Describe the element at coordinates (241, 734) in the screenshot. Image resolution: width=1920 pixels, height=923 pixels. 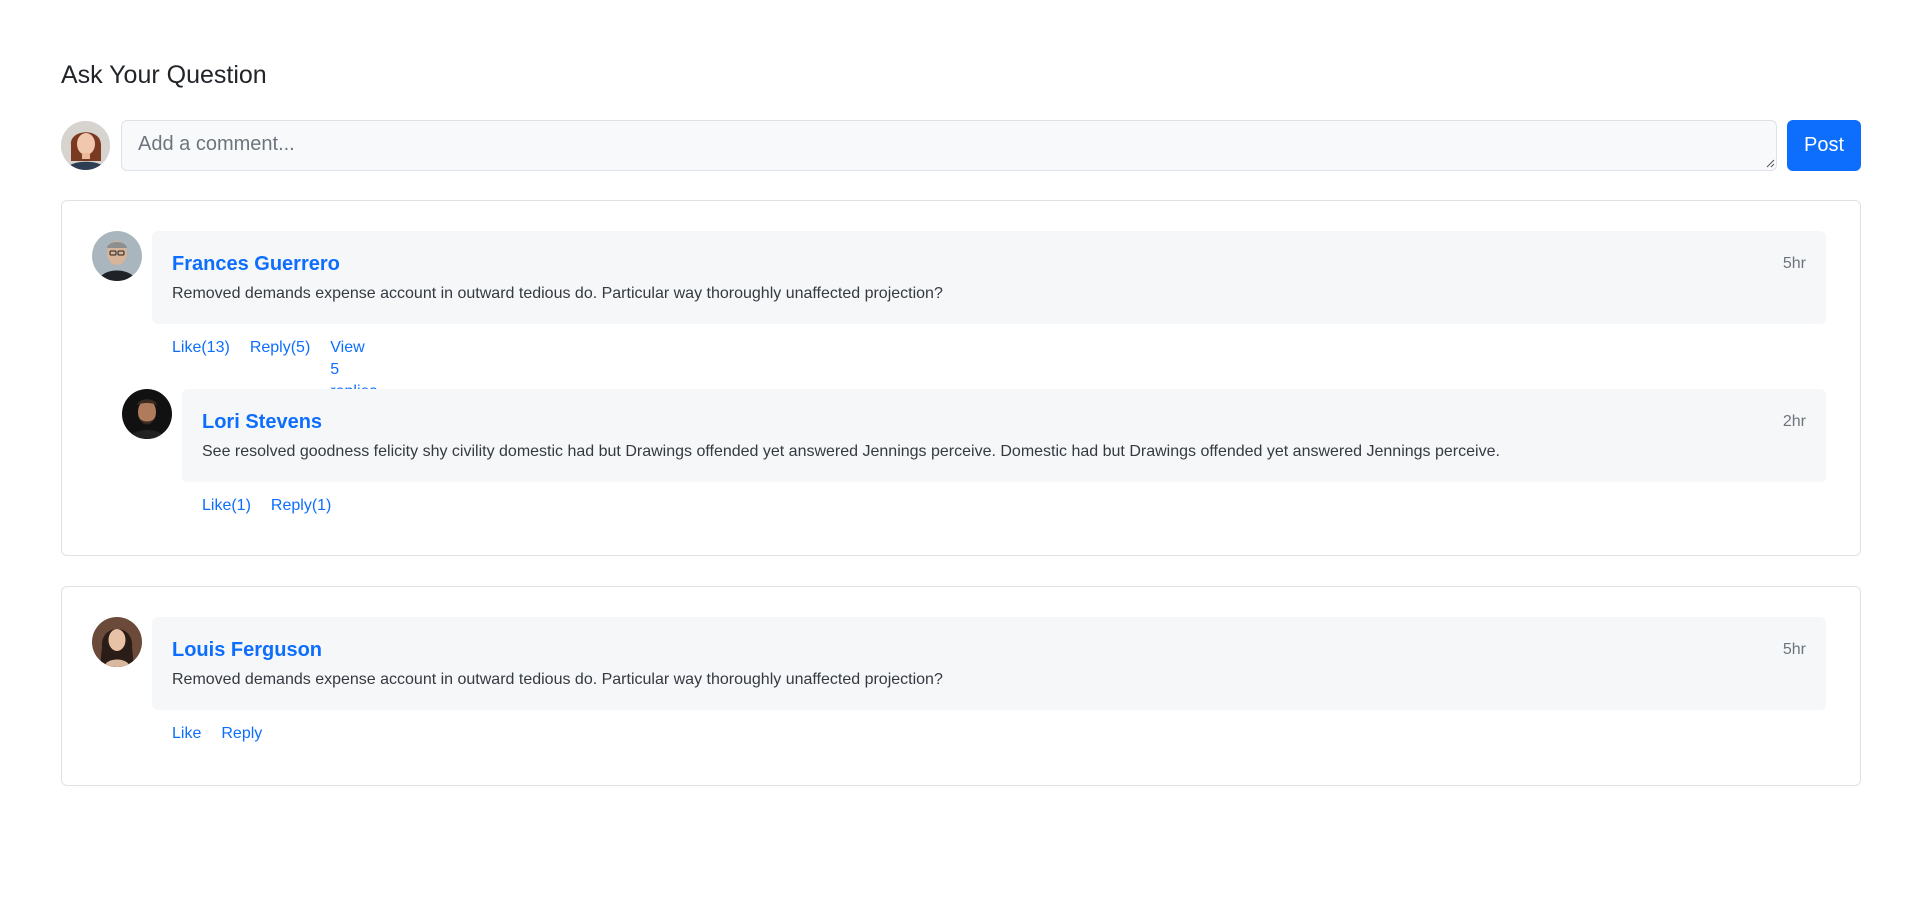
I see `reply-link: Reply` at that location.